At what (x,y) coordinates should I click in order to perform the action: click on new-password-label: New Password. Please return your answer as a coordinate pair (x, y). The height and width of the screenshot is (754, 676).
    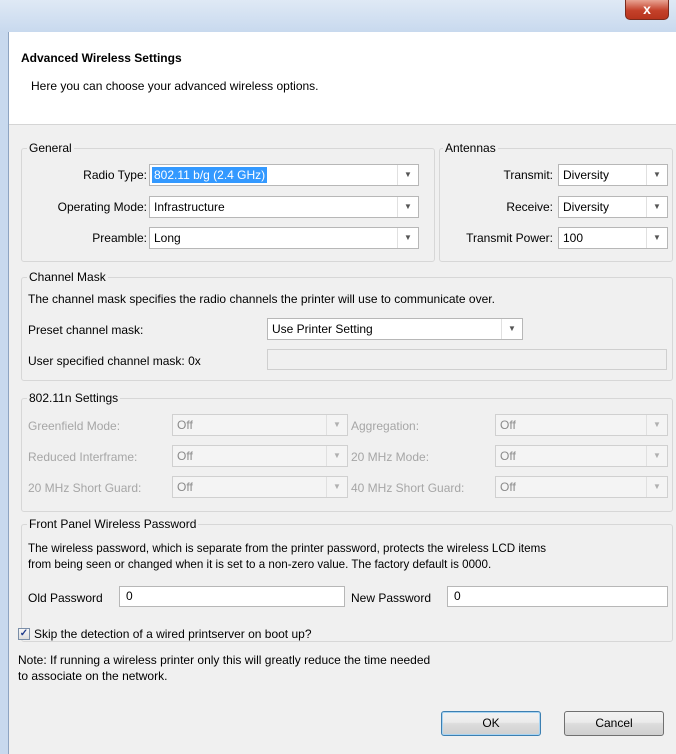
    Looking at the image, I should click on (391, 598).